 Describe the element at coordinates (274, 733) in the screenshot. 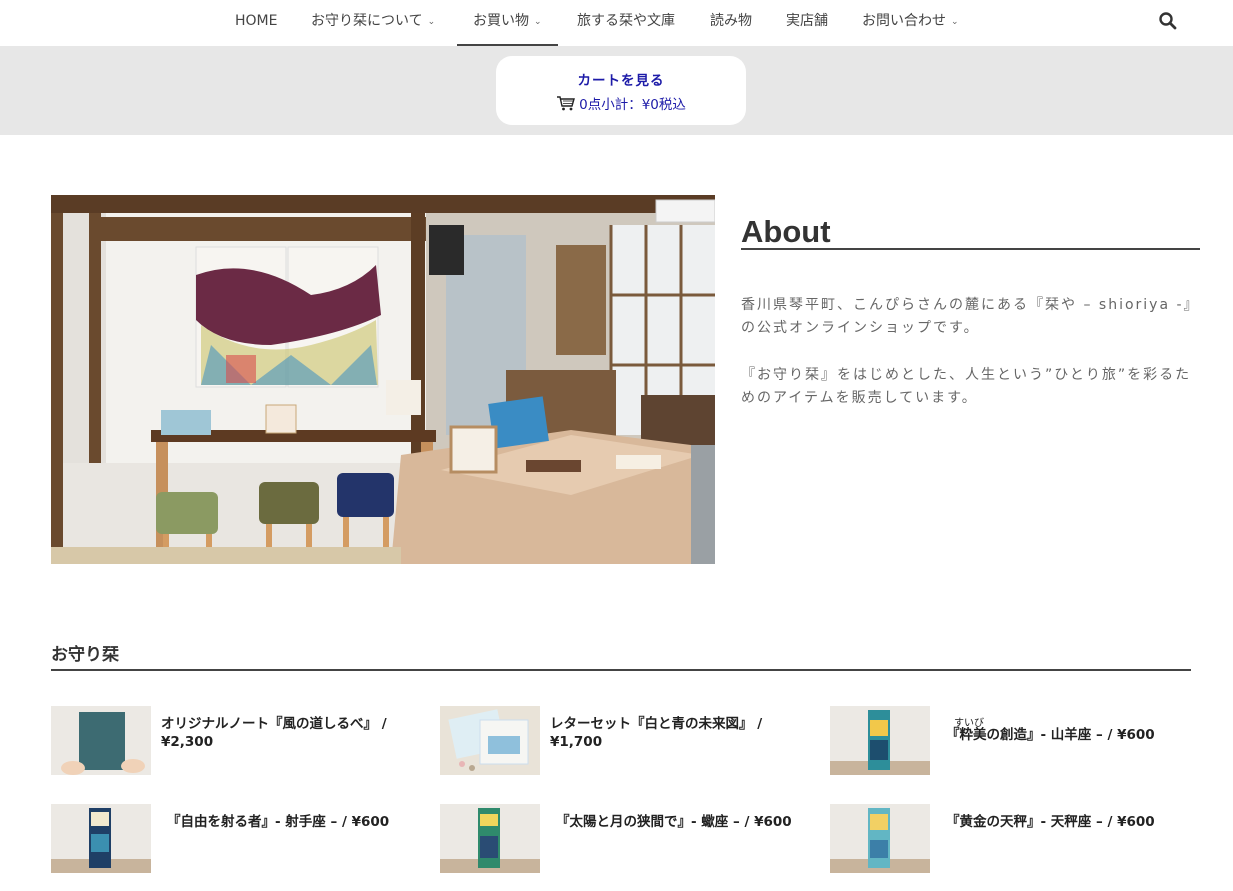

I see `product-name: オリジナルノート『風の道しるべ』 / ¥2,300` at that location.